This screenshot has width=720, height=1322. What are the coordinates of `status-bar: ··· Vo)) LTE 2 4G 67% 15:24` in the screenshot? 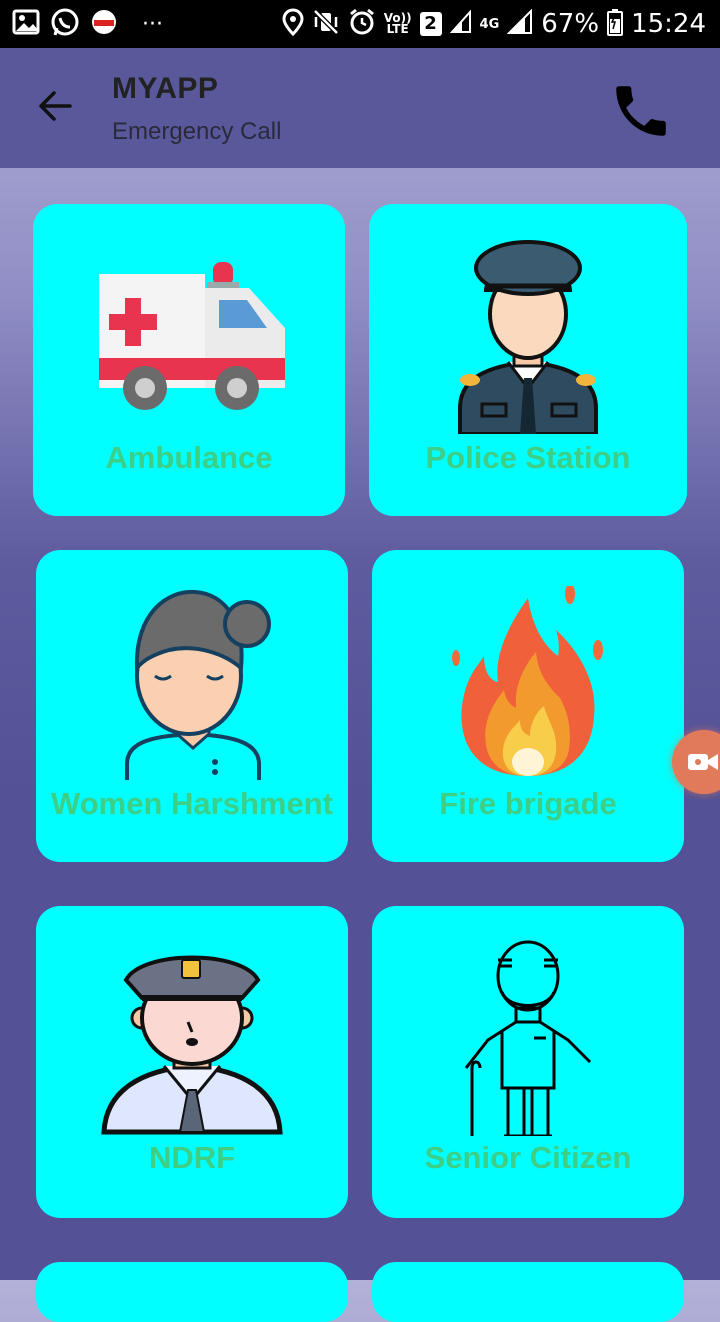 It's located at (360, 24).